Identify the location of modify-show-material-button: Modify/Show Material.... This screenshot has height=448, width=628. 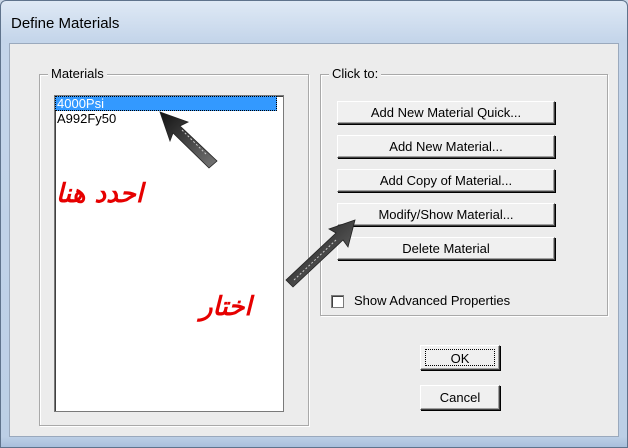
(446, 214).